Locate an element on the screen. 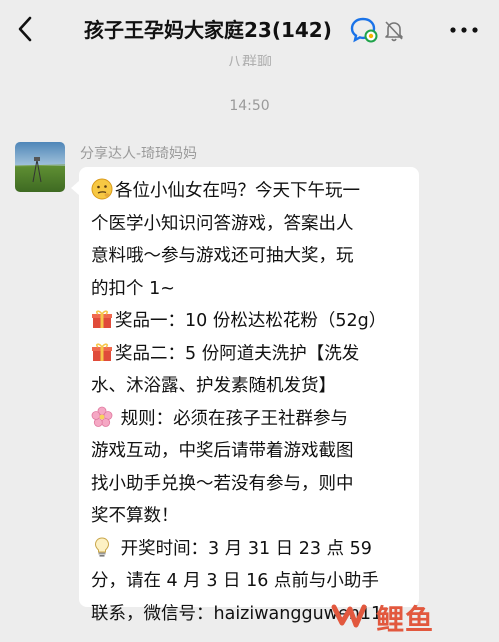 This screenshot has height=642, width=499. chat-subtitle: 八群聊 is located at coordinates (249, 59).